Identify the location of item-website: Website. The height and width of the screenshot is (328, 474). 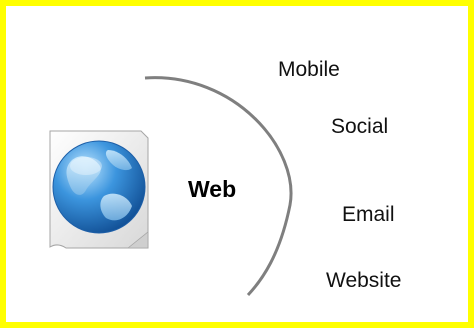
(364, 280).